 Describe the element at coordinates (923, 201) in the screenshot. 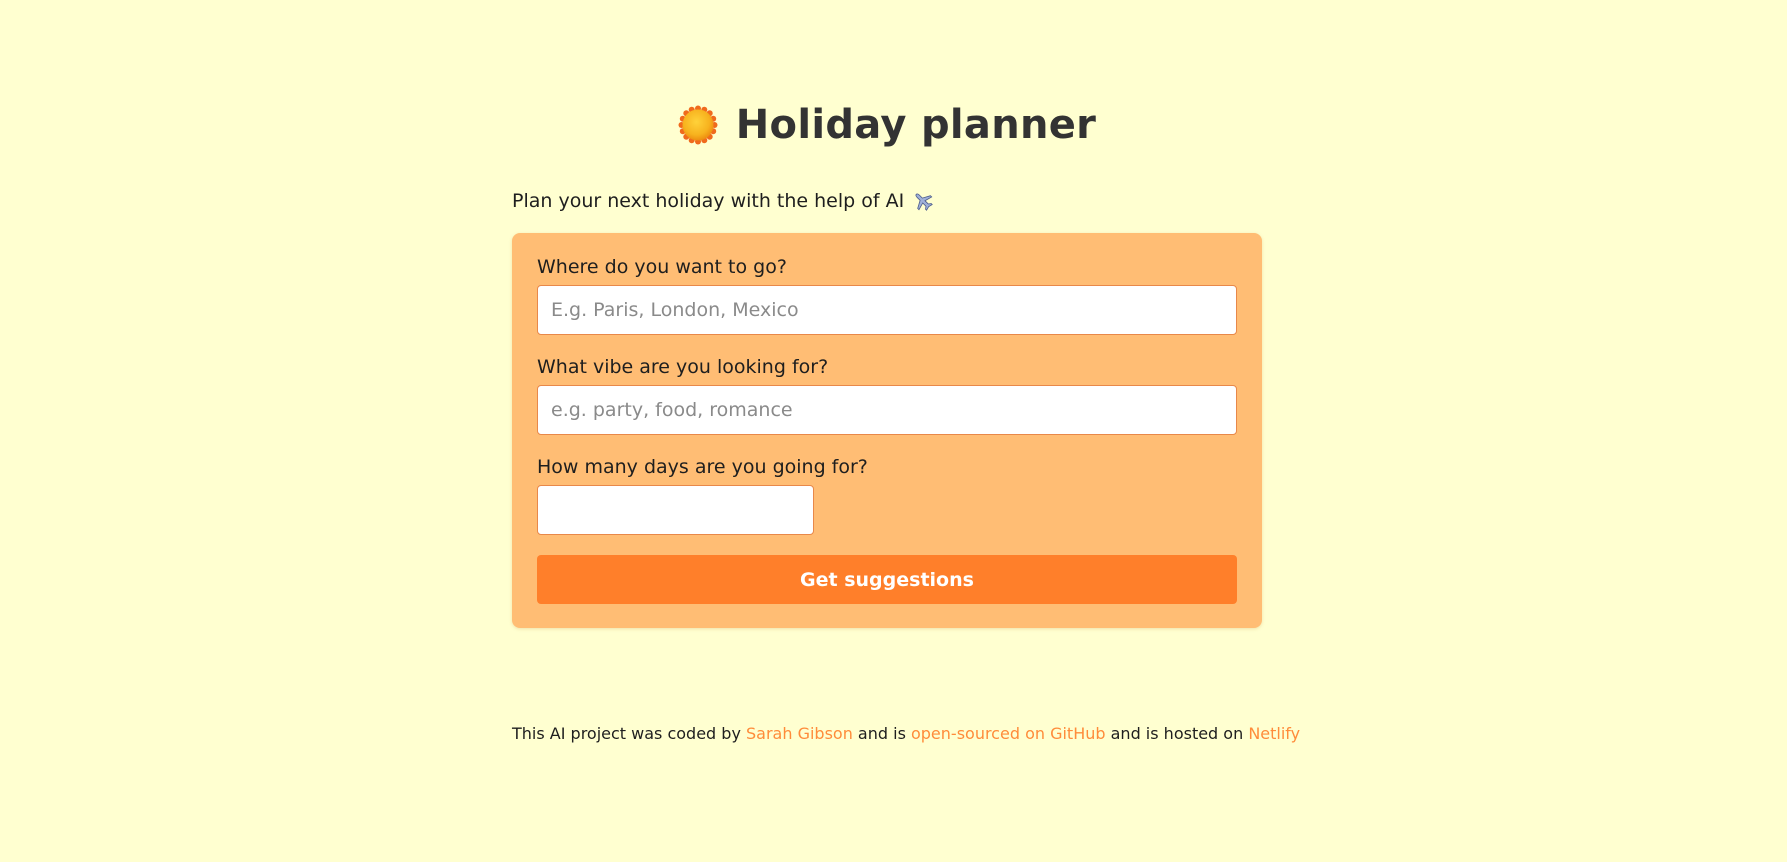

I see `airplane-icon` at that location.